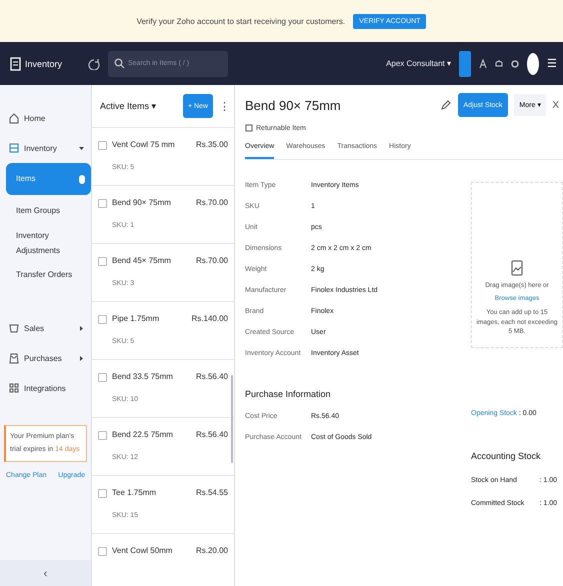 Image resolution: width=563 pixels, height=586 pixels. Describe the element at coordinates (45, 388) in the screenshot. I see `sidebar-item: Integrations` at that location.